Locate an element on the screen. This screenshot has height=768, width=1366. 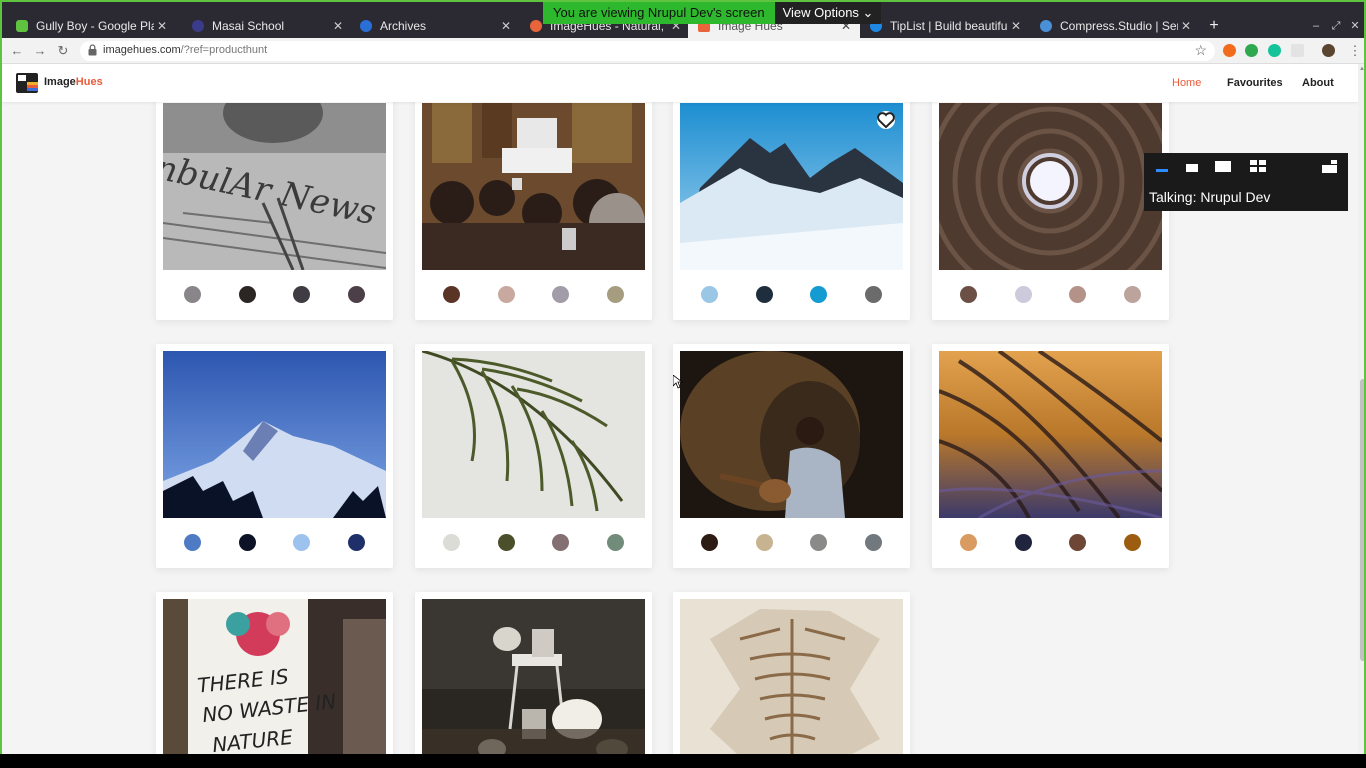
back-icon: ← is located at coordinates (17, 51).